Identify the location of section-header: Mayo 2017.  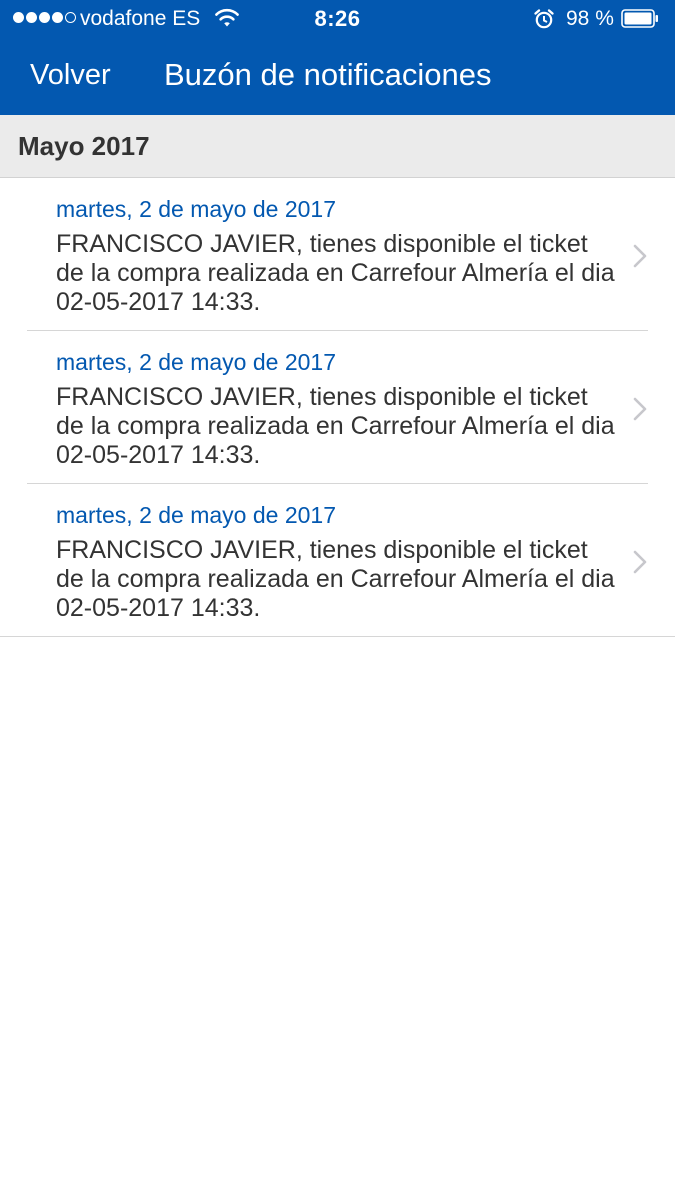
(337, 146).